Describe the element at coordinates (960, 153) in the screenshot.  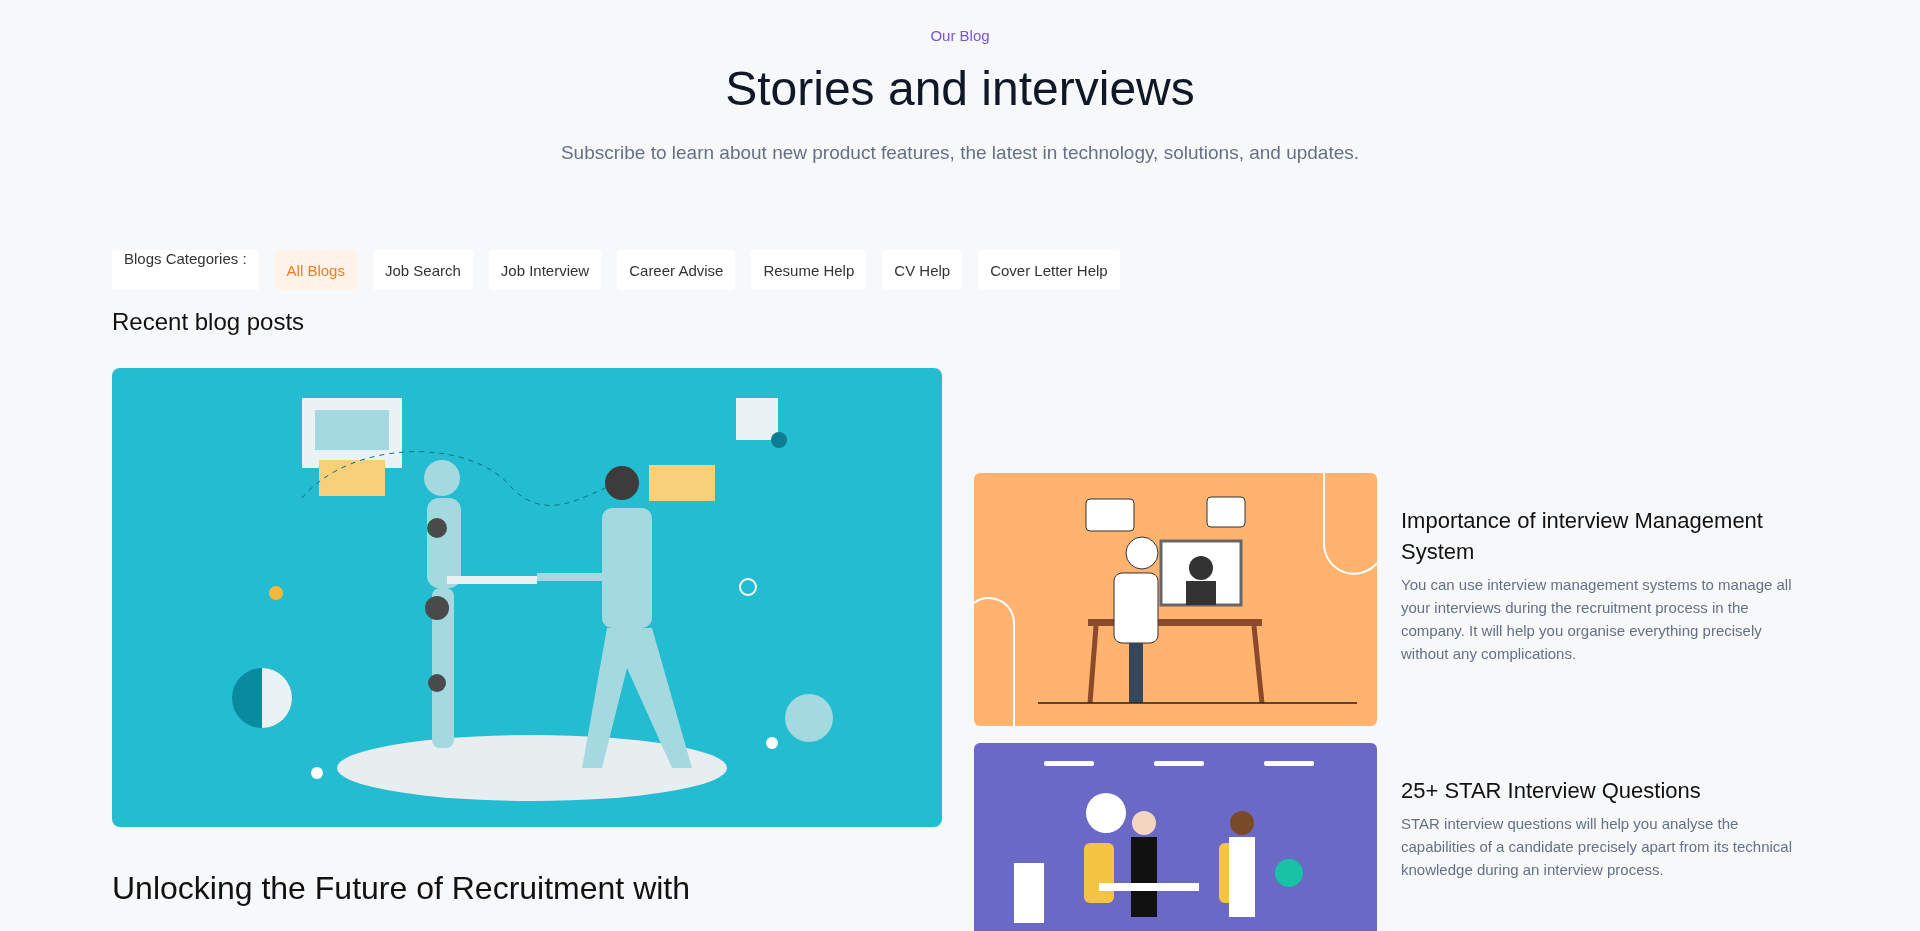
I see `page-subtitle: Subscribe to learn about new product features, the latest in technology, solutions, and updates.` at that location.